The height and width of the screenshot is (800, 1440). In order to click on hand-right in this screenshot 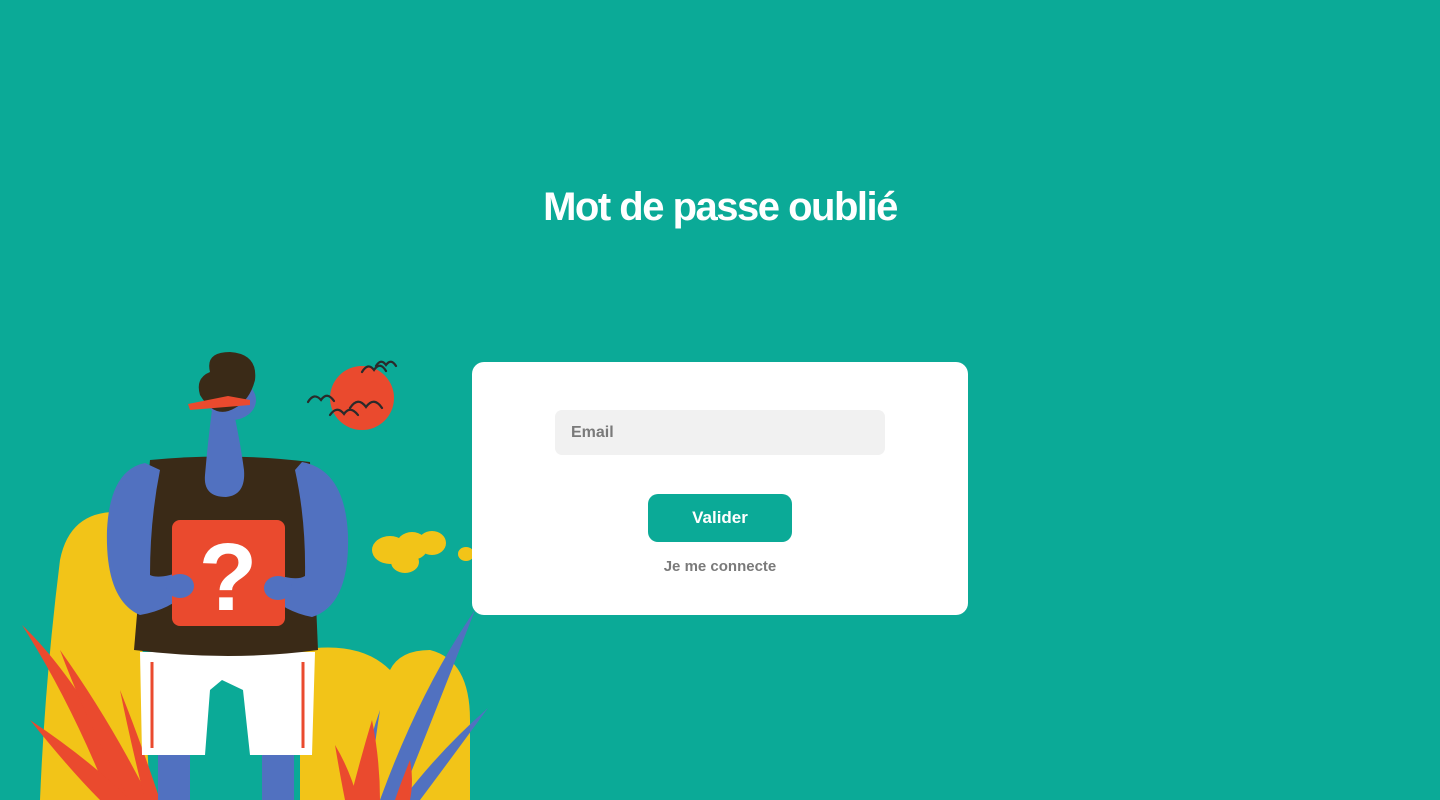, I will do `click(278, 588)`.